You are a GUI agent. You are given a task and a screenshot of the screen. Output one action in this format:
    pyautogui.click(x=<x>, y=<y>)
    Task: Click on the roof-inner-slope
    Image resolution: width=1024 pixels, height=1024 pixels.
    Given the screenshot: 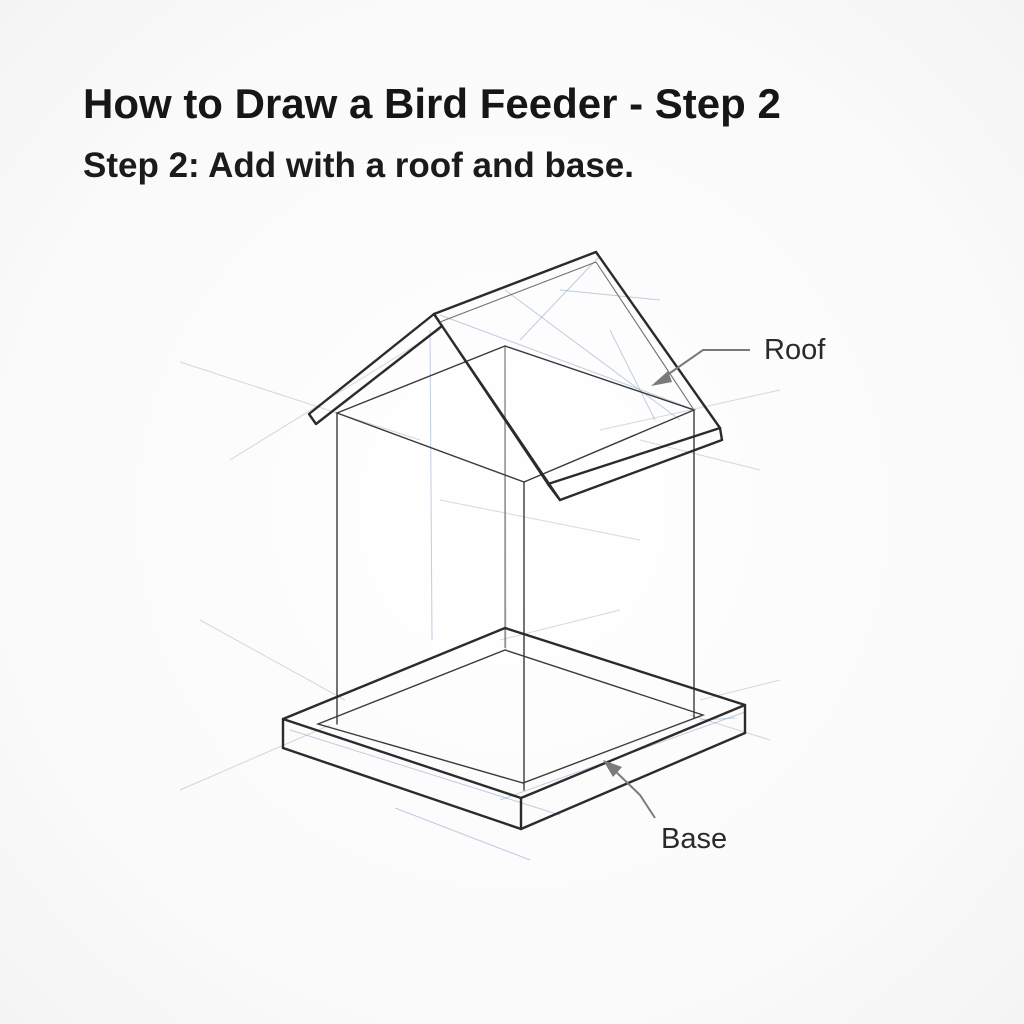 What is the action you would take?
    pyautogui.click(x=645, y=336)
    